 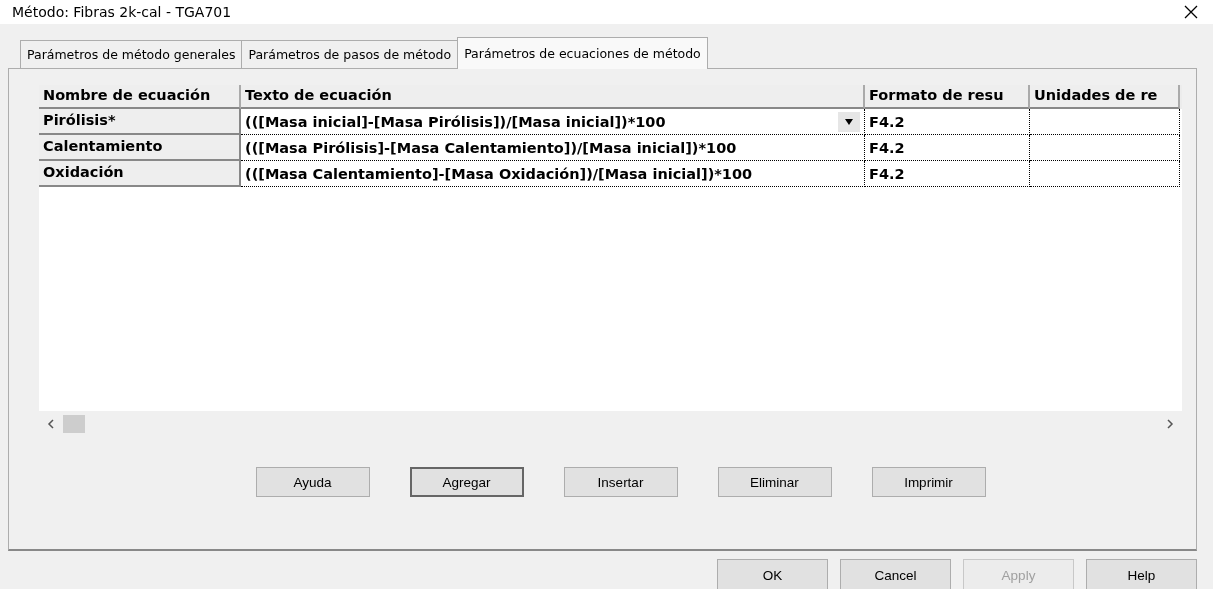 I want to click on table-cell: (([Masa inicial]-[Masa Pirólisis])/[Masa inicial])*100, so click(x=553, y=122).